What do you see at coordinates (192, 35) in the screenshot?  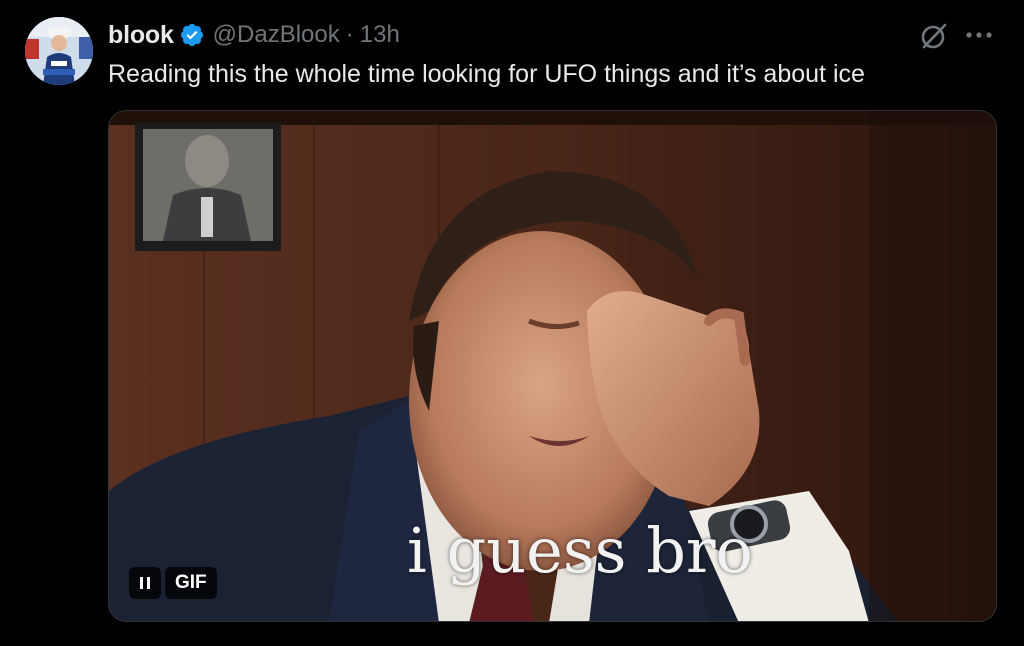 I see `verified-badge-icon` at bounding box center [192, 35].